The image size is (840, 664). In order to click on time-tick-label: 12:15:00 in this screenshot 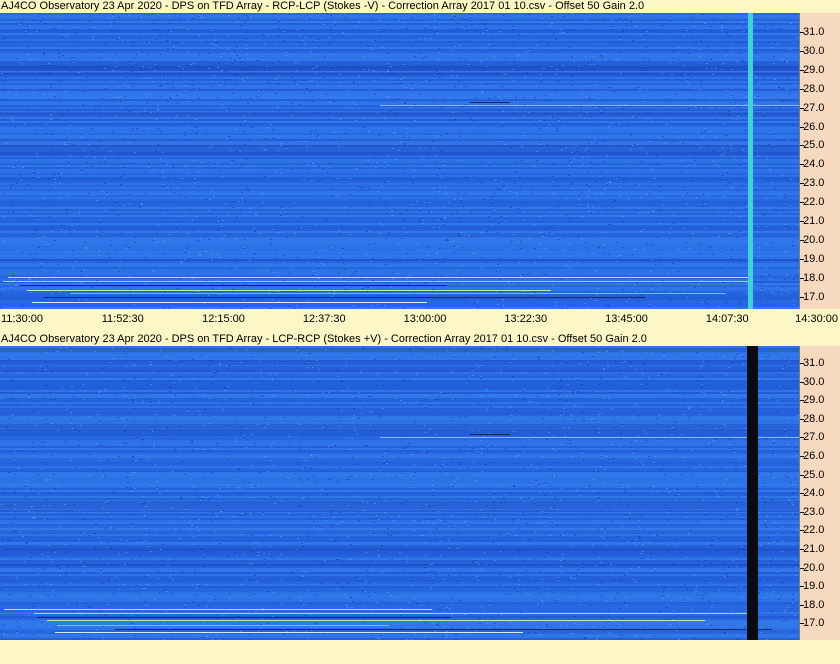, I will do `click(223, 319)`.